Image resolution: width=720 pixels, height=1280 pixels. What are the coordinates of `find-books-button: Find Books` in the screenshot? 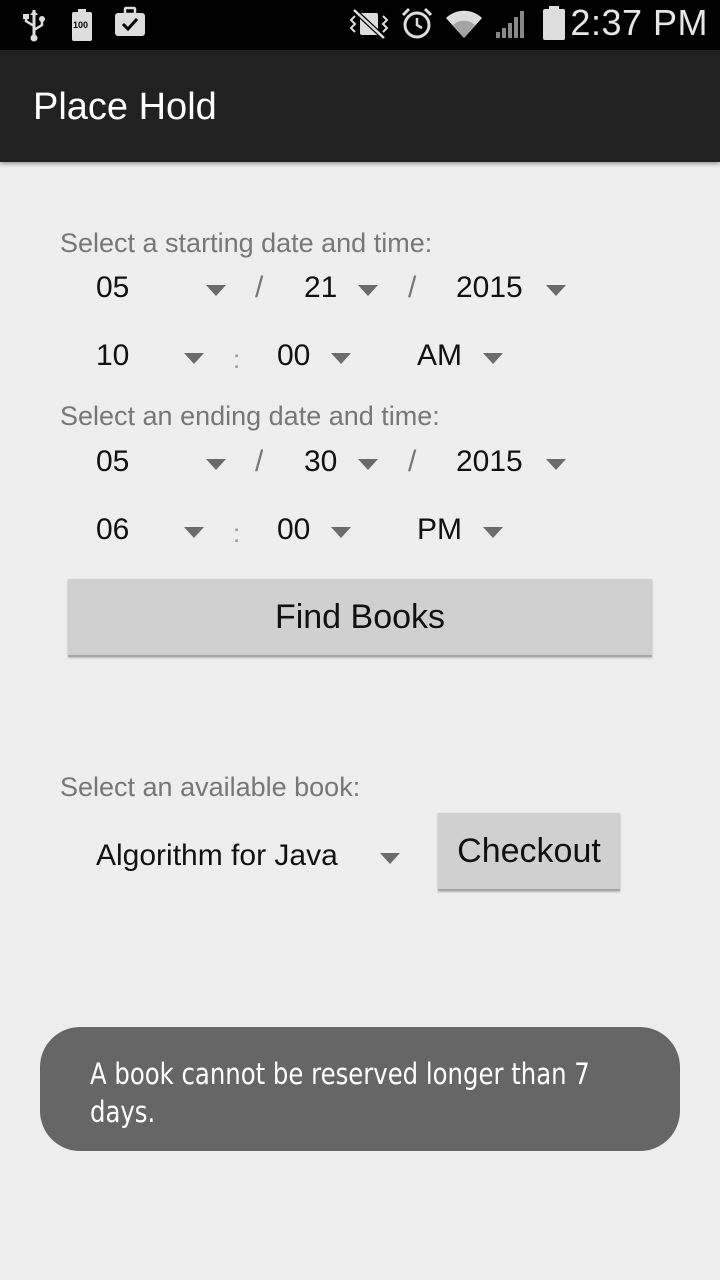 It's located at (360, 618).